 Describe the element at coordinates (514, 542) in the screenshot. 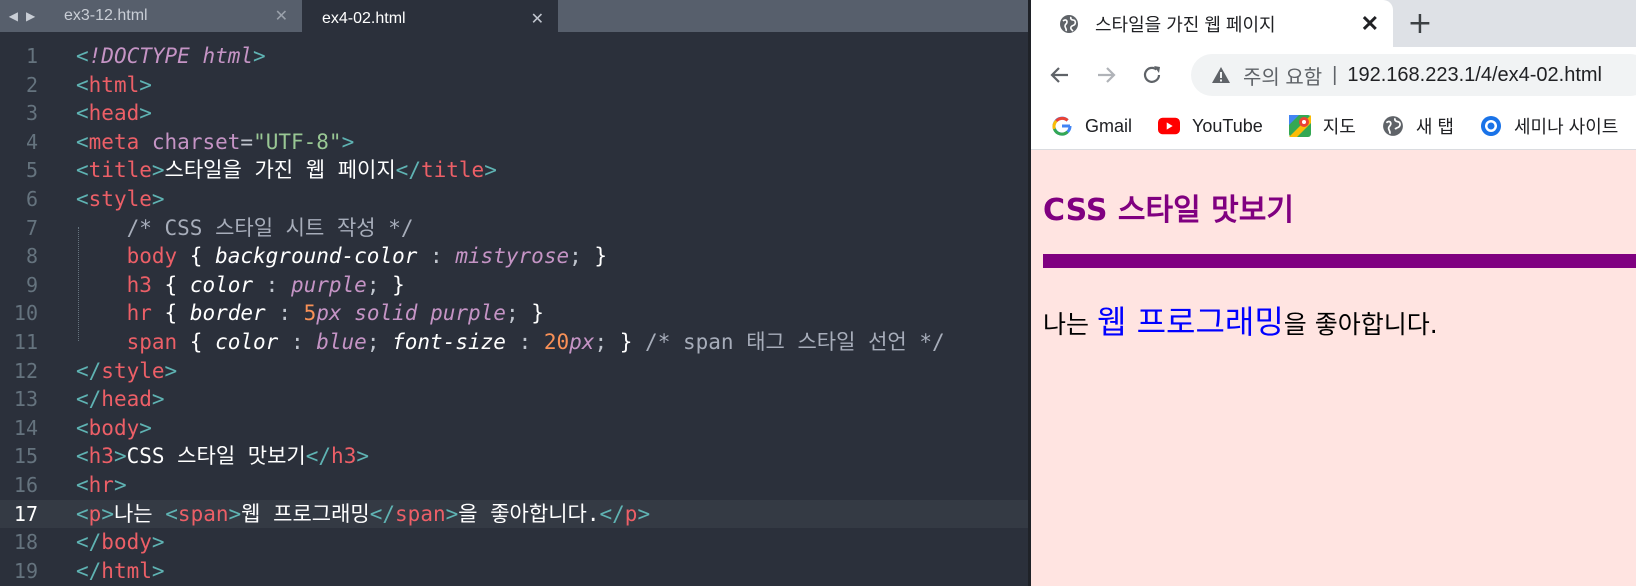

I see `code-line: 18 </body>` at that location.